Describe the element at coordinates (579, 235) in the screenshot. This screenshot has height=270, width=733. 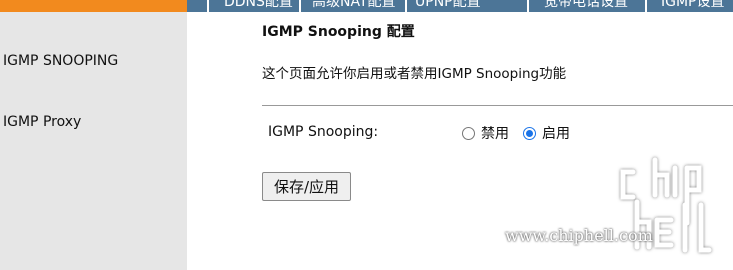
I see `watermark-text: www.chiphell.com` at that location.